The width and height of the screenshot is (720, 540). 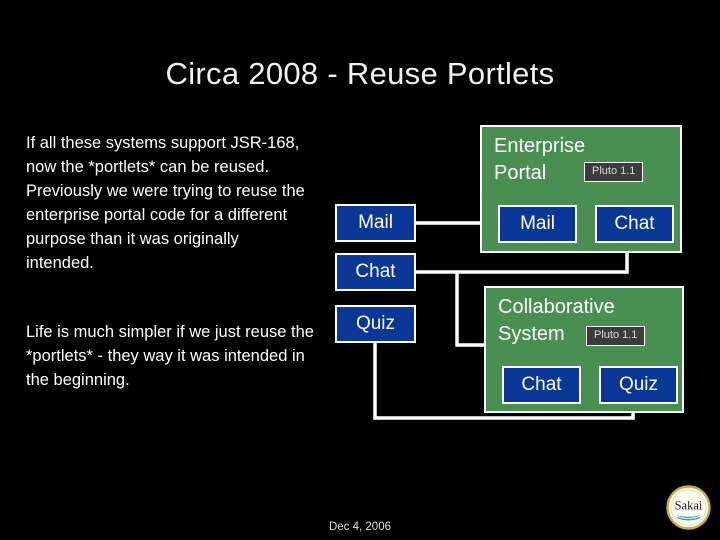 What do you see at coordinates (359, 527) in the screenshot?
I see `slide-date: Dec 4, 2006` at bounding box center [359, 527].